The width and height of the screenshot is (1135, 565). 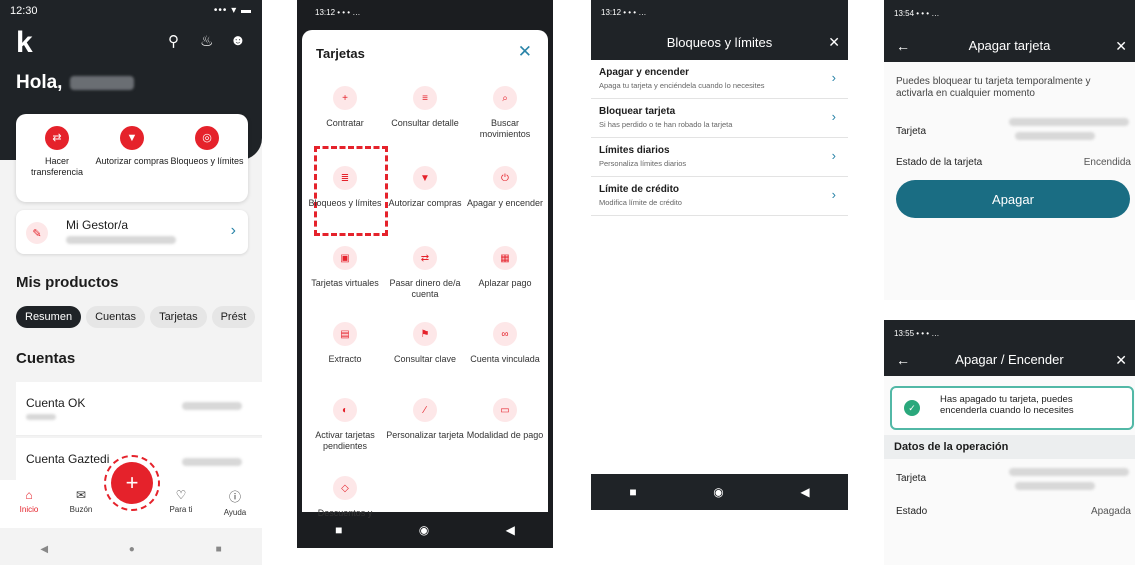 What do you see at coordinates (634, 150) in the screenshot?
I see `option-title: Límites diarios` at bounding box center [634, 150].